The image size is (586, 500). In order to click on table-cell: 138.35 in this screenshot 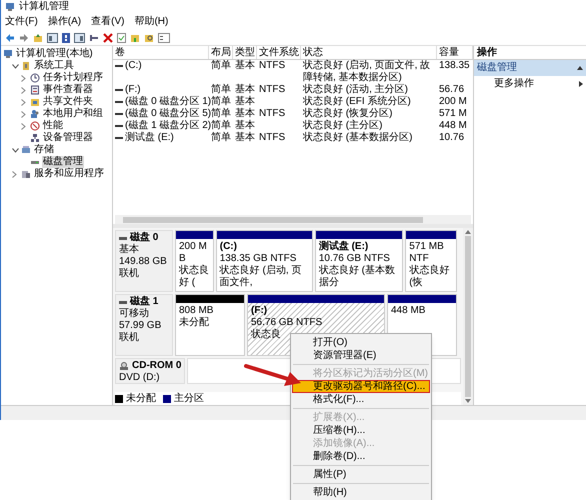, I will do `click(454, 66)`.